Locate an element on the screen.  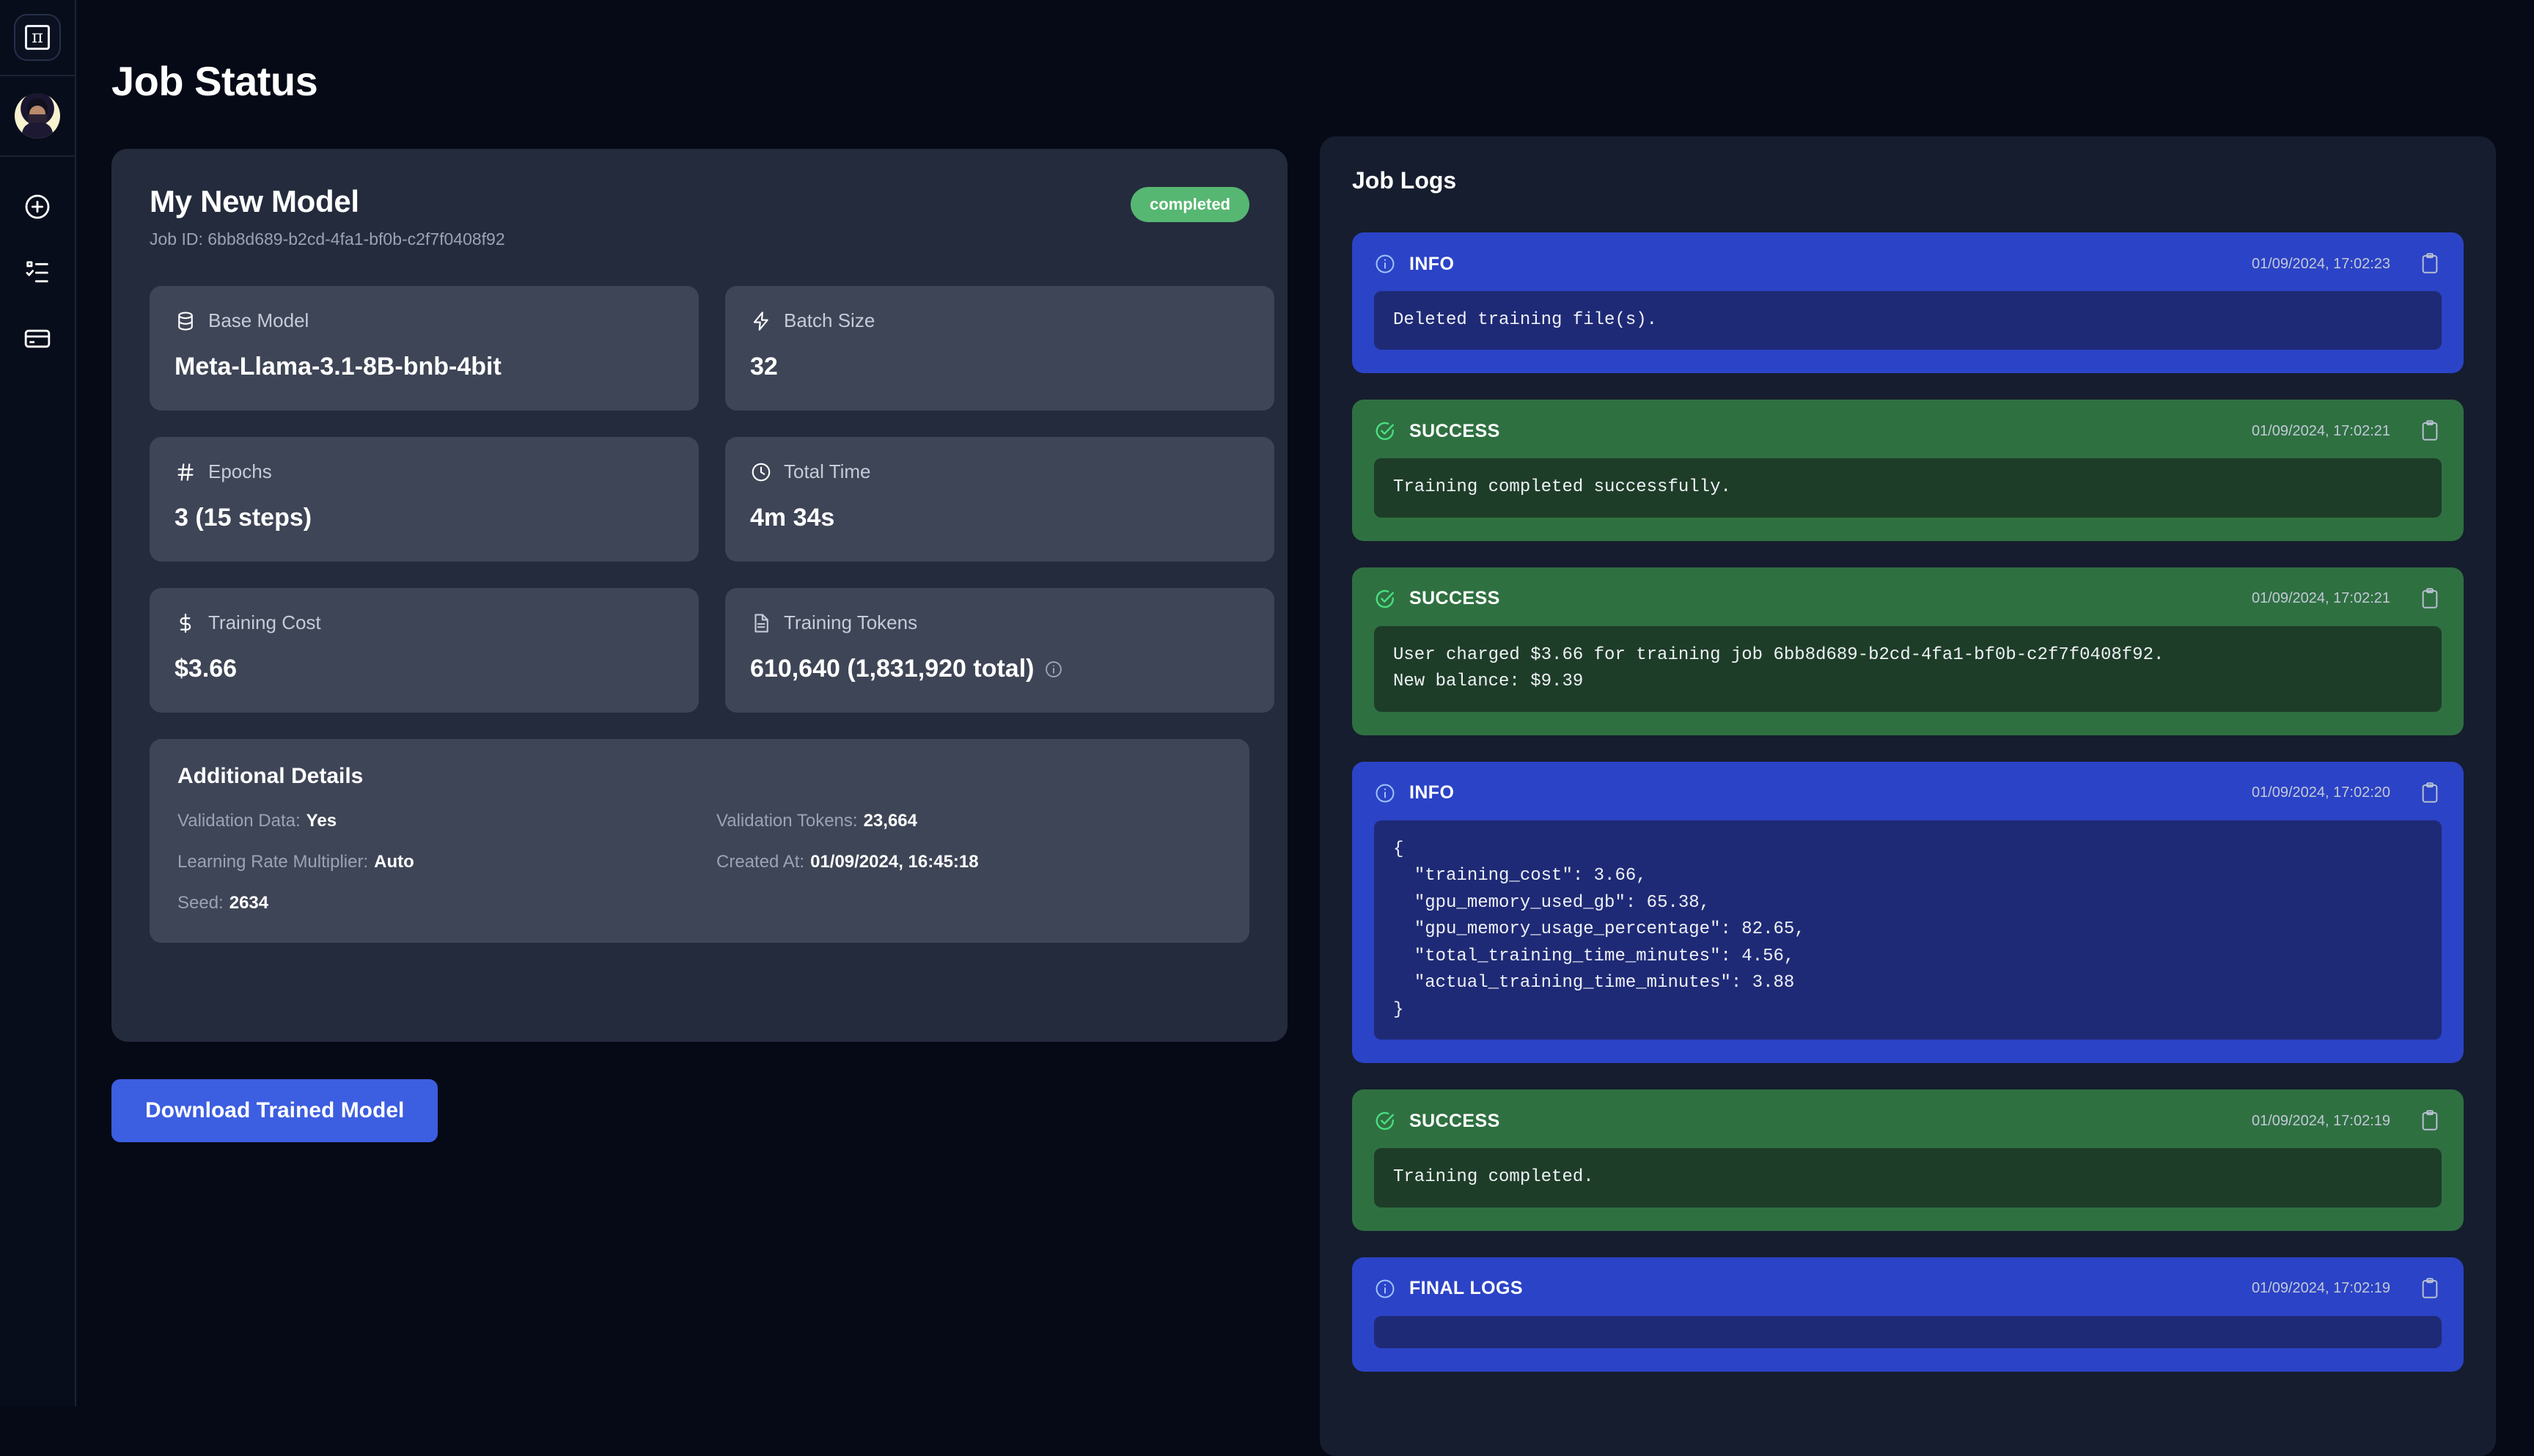
detail-value: 2634 is located at coordinates (249, 903).